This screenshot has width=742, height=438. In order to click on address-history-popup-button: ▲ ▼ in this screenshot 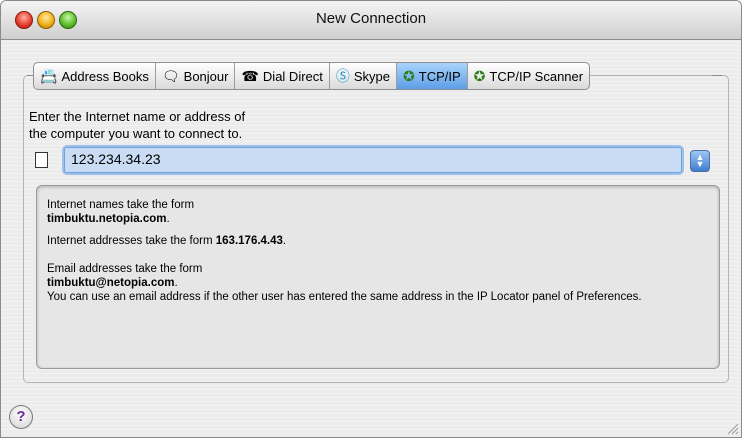, I will do `click(700, 161)`.